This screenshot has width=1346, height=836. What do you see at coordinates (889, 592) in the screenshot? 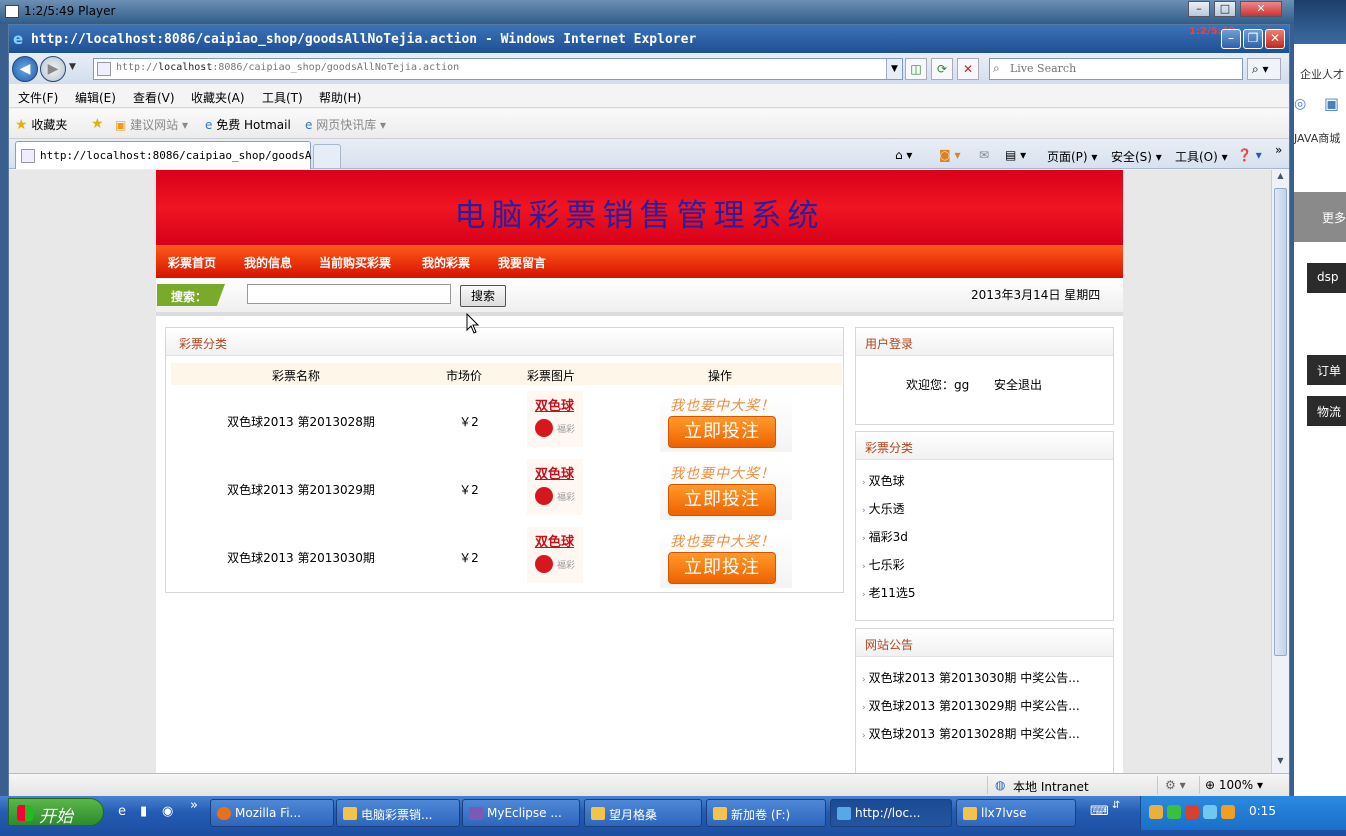
I see `category-link: › 老11选5` at bounding box center [889, 592].